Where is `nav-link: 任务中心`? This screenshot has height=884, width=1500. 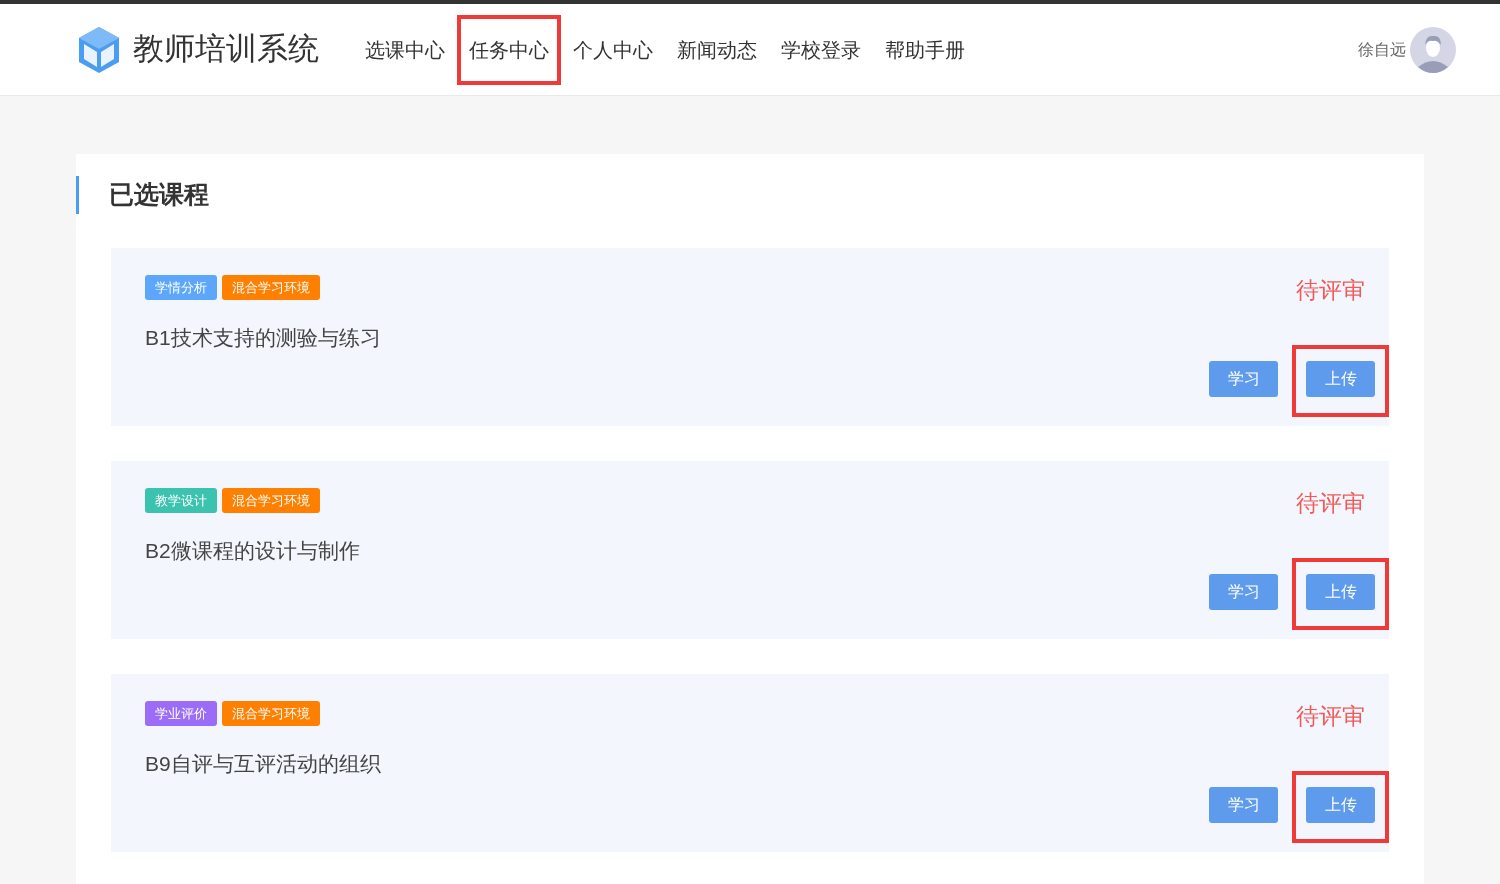
nav-link: 任务中心 is located at coordinates (509, 49).